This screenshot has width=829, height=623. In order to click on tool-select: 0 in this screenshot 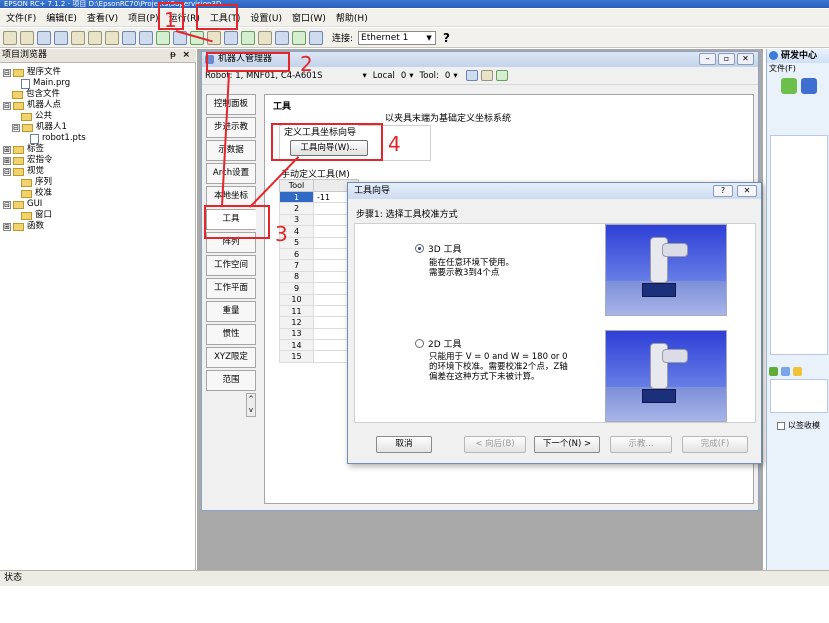, I will do `click(447, 76)`.